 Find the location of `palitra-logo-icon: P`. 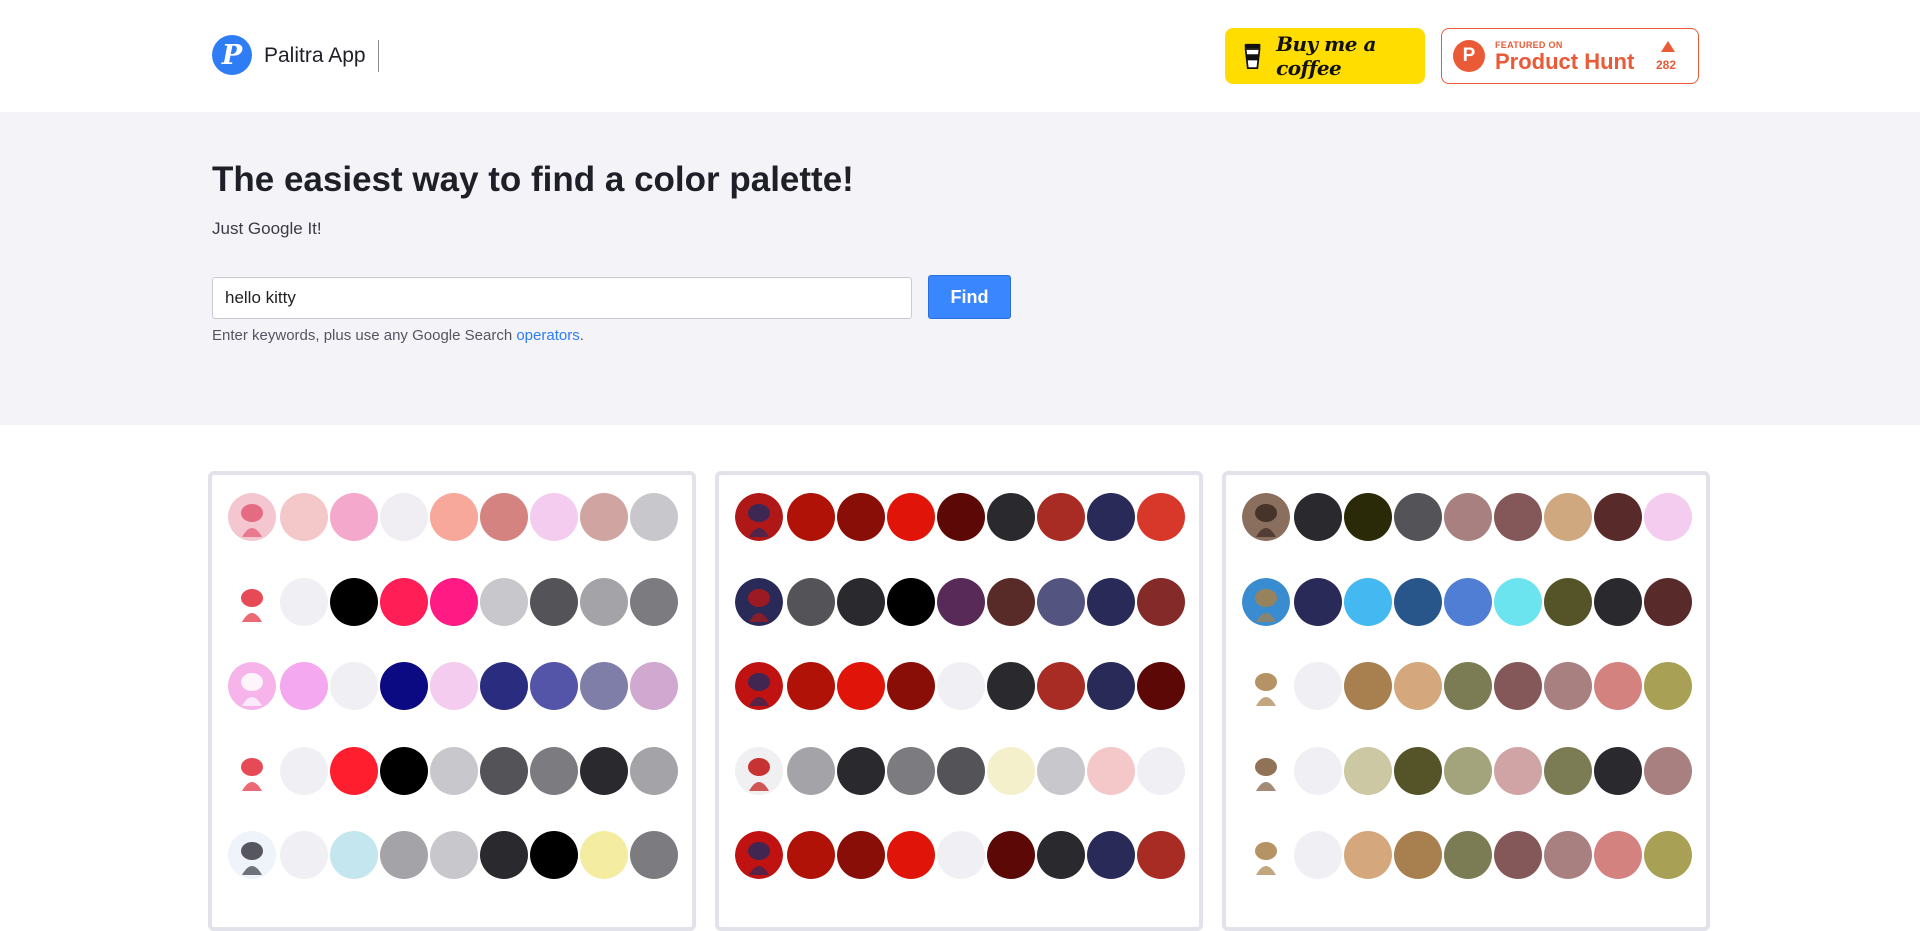

palitra-logo-icon: P is located at coordinates (232, 55).